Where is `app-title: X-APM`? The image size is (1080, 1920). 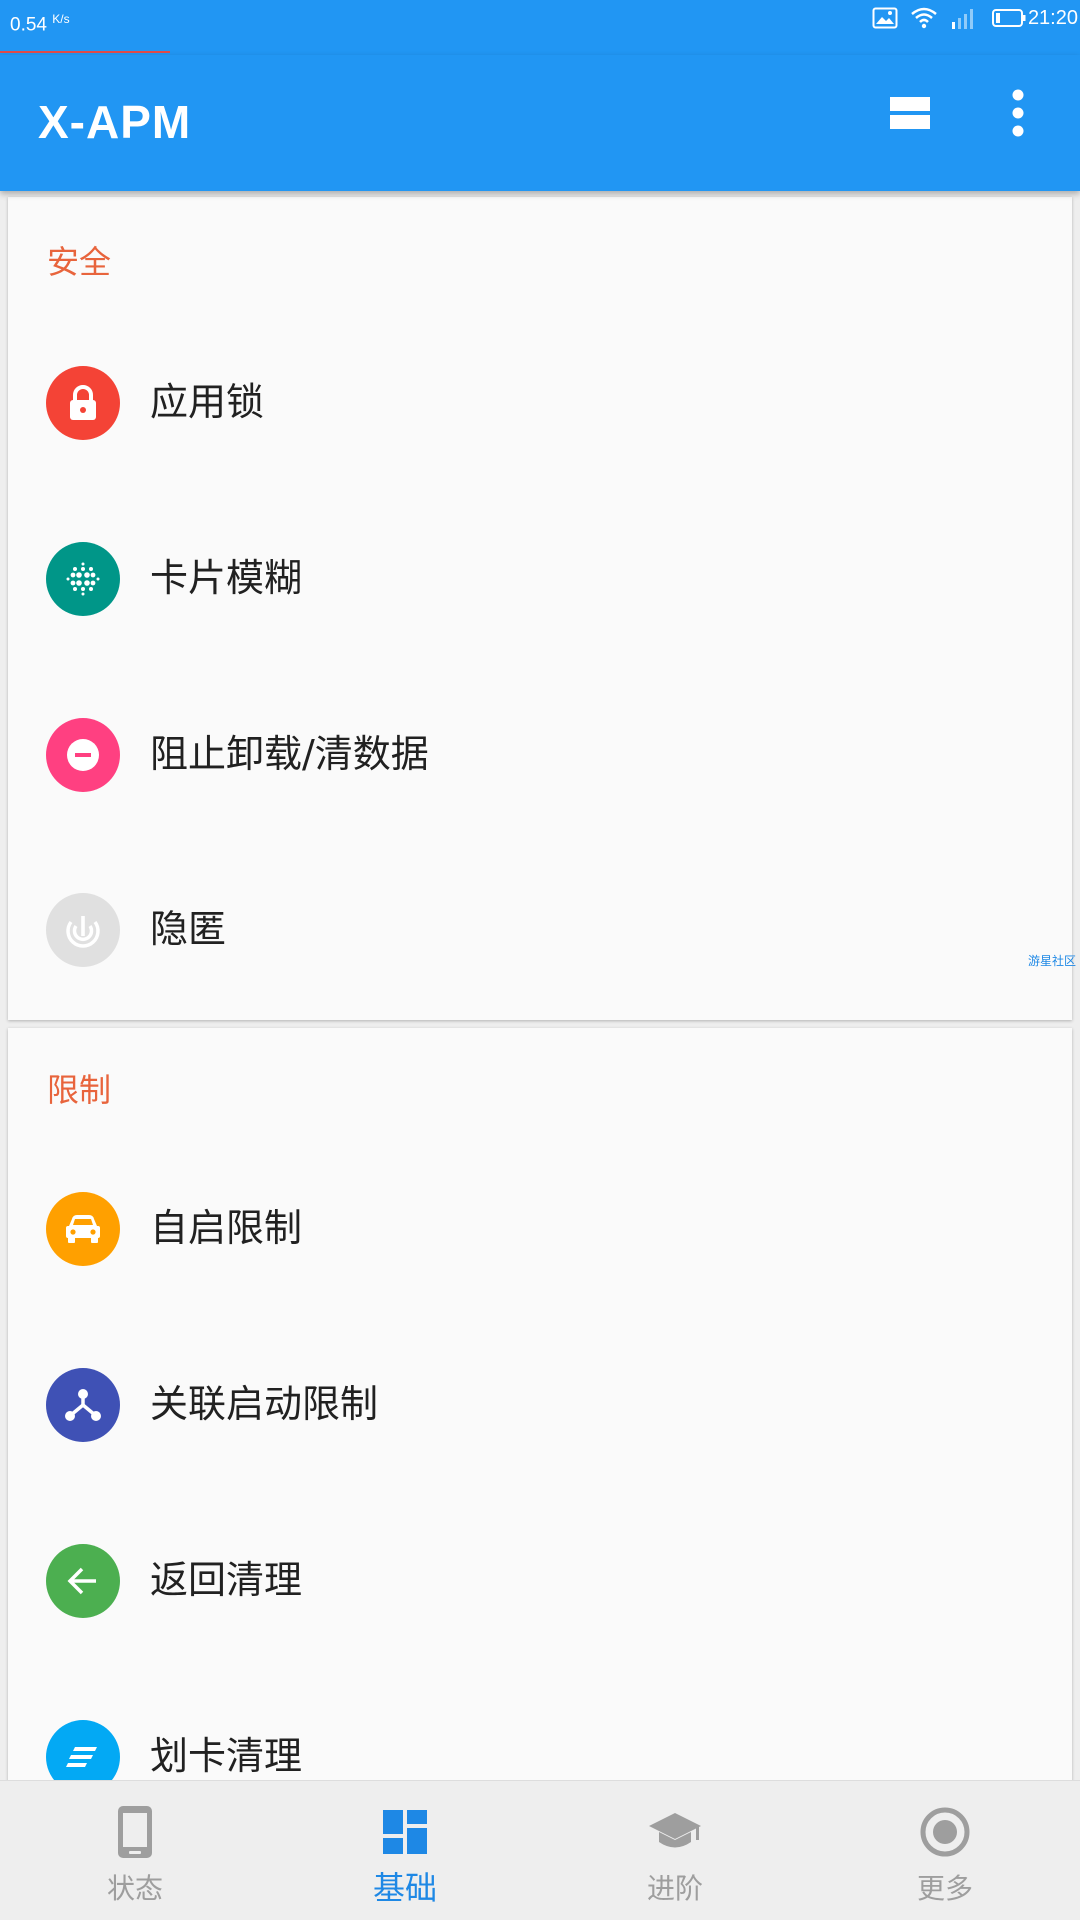 app-title: X-APM is located at coordinates (115, 122).